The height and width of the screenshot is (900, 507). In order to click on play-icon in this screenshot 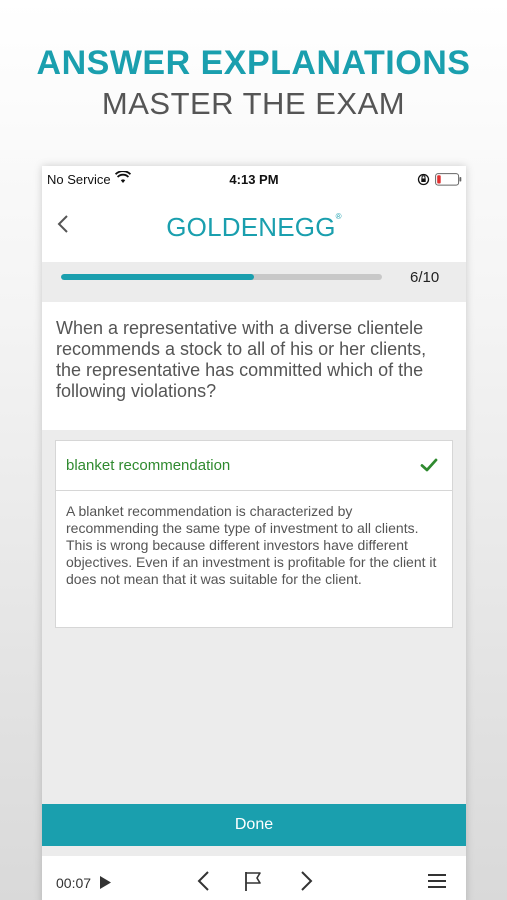, I will do `click(105, 882)`.